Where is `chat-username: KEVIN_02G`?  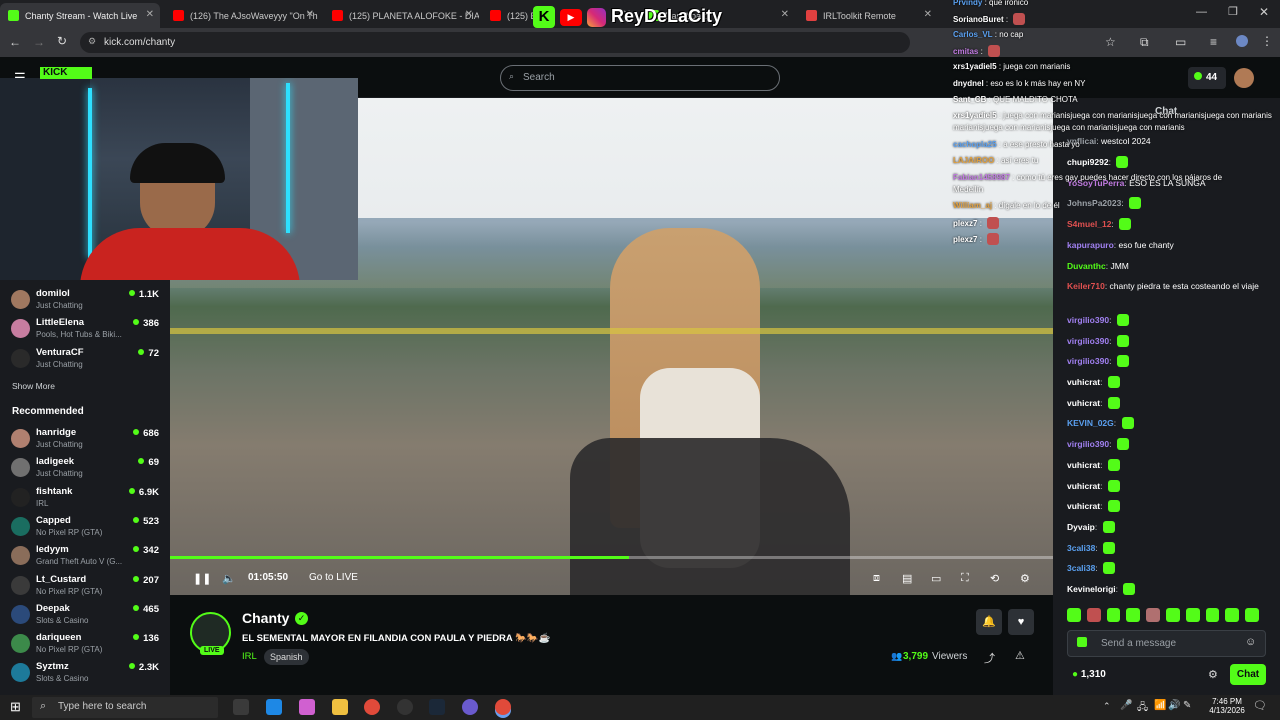
chat-username: KEVIN_02G is located at coordinates (1090, 423).